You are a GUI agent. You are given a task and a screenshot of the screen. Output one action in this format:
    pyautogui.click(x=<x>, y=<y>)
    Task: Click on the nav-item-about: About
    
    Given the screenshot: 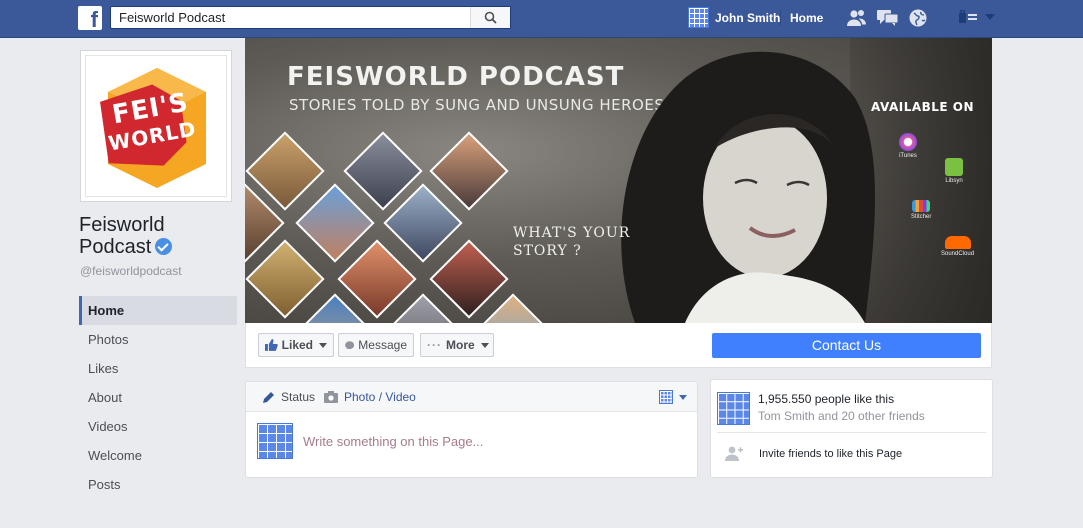 What is the action you would take?
    pyautogui.click(x=158, y=397)
    